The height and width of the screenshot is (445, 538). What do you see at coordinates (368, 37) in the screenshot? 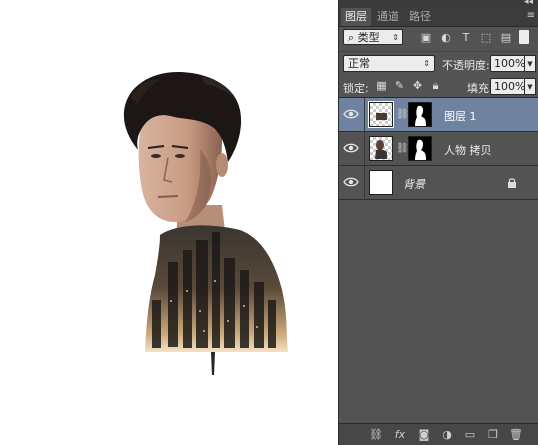
I see `filter-kind-label: 类型` at bounding box center [368, 37].